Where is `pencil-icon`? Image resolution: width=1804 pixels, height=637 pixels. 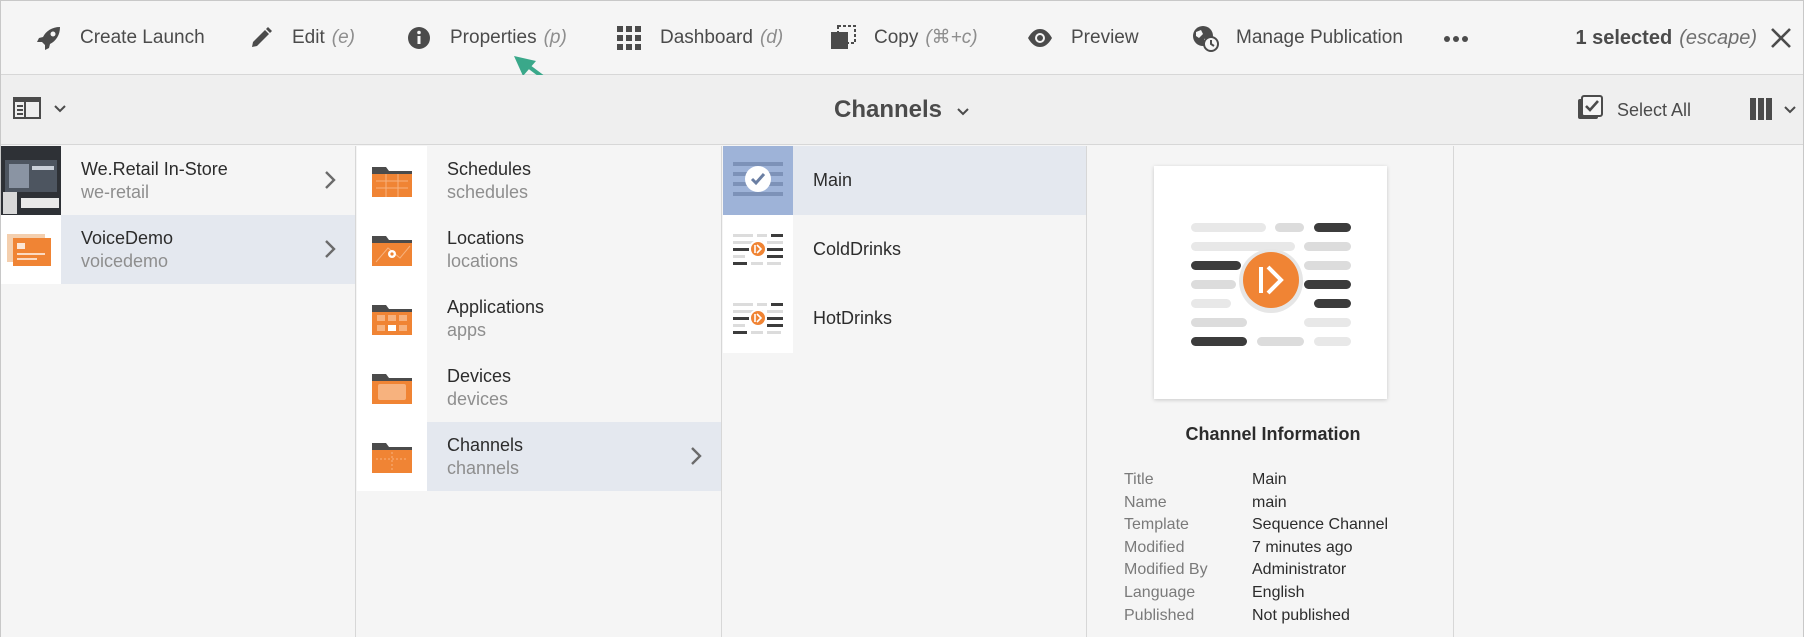
pencil-icon is located at coordinates (261, 38).